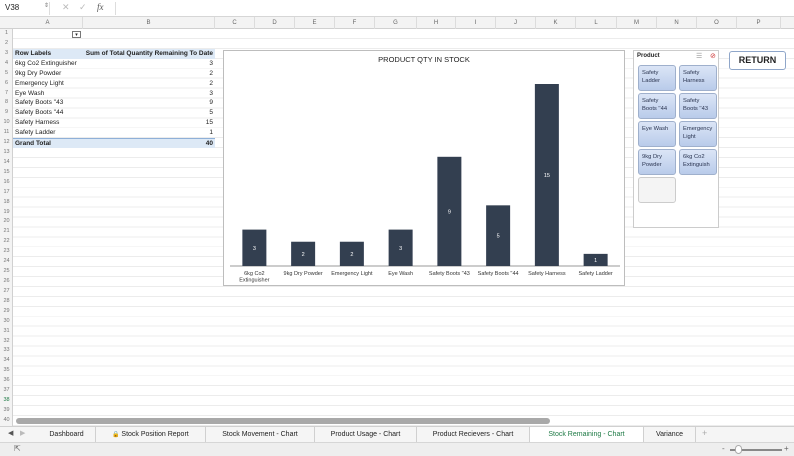 Image resolution: width=794 pixels, height=456 pixels. I want to click on grand-total-label: Grand Total, so click(48, 143).